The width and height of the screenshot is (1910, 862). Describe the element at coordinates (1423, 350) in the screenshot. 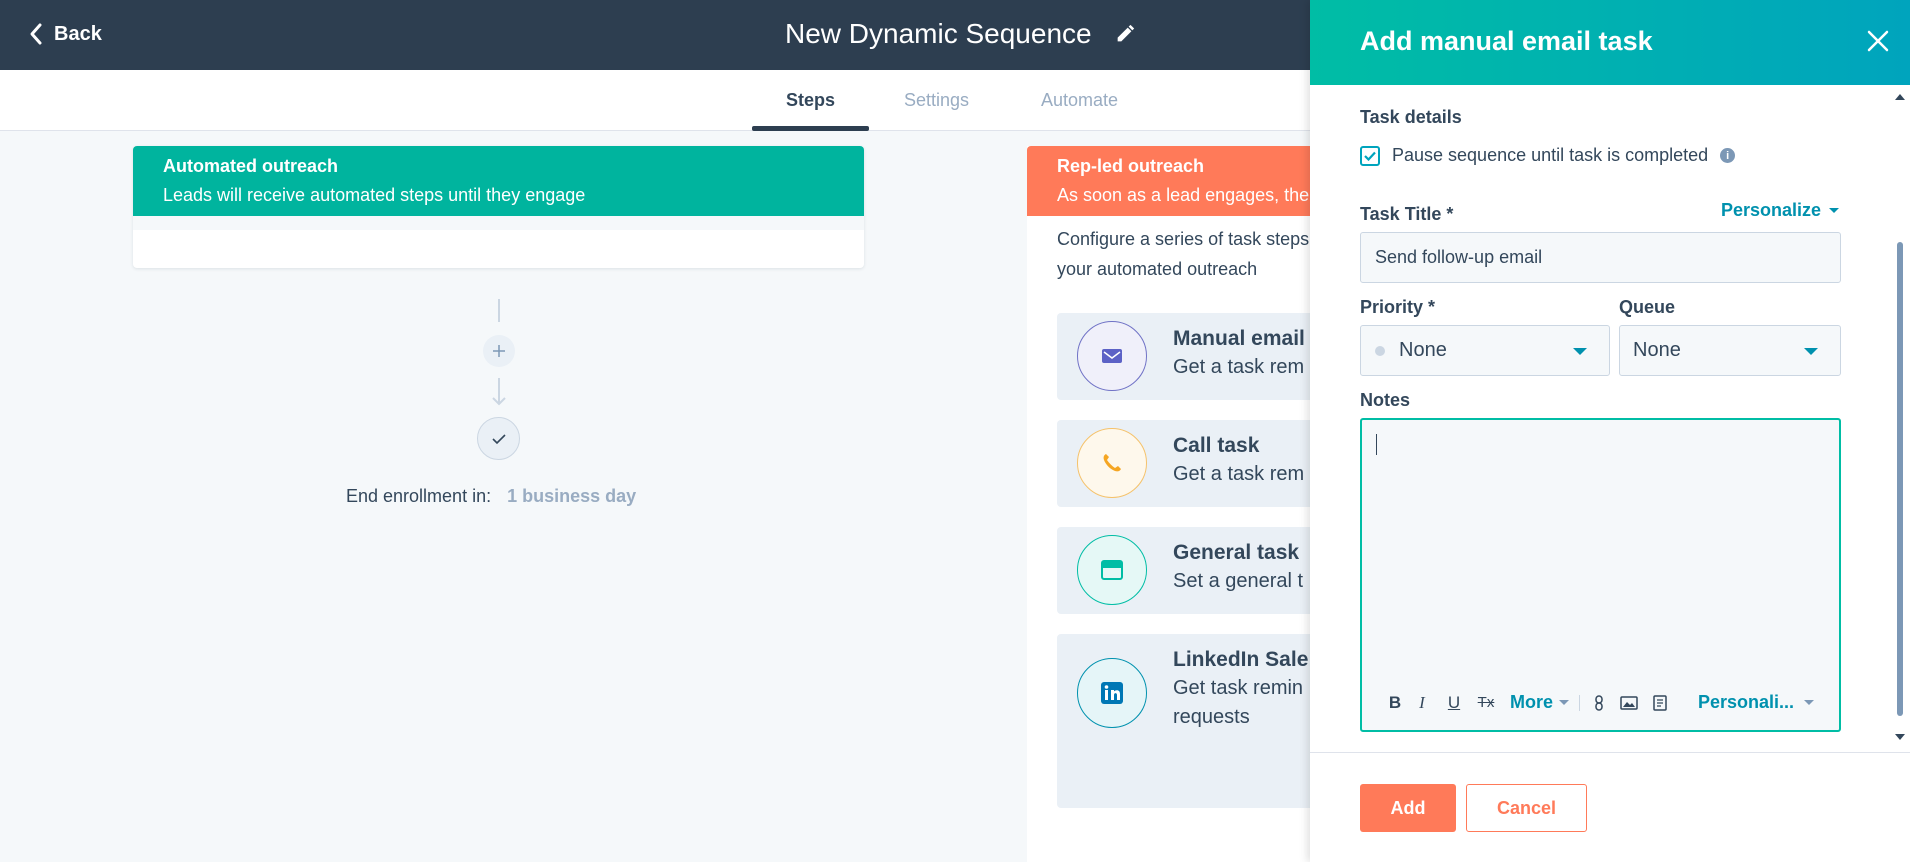

I see `priority-value: None` at that location.